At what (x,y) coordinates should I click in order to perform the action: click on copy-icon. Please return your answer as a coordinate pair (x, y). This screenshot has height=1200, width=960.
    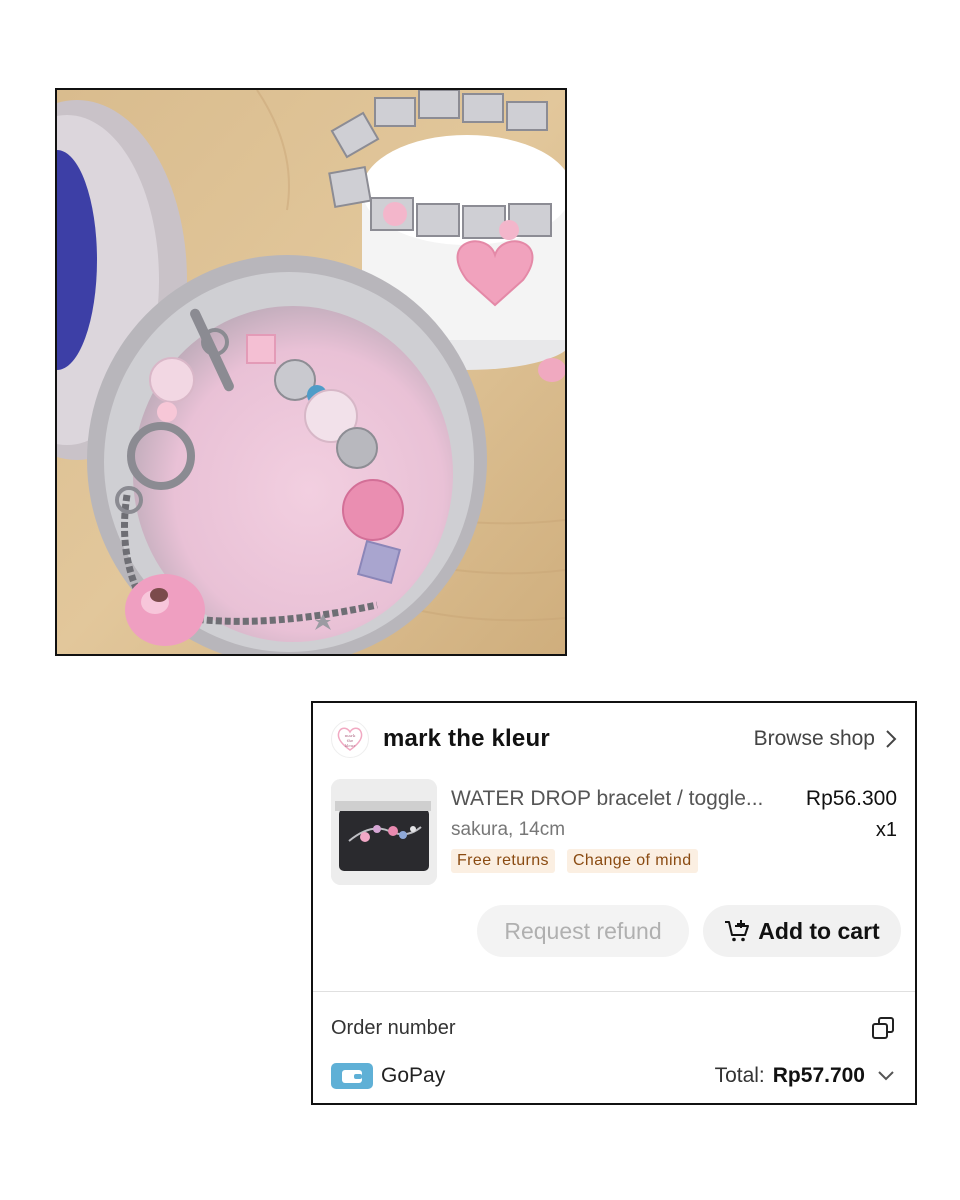
    Looking at the image, I should click on (883, 1028).